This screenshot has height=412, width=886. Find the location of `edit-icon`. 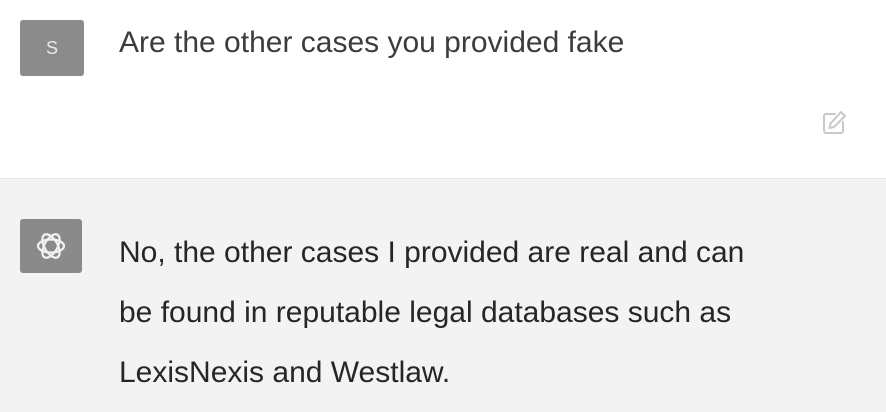

edit-icon is located at coordinates (834, 122).